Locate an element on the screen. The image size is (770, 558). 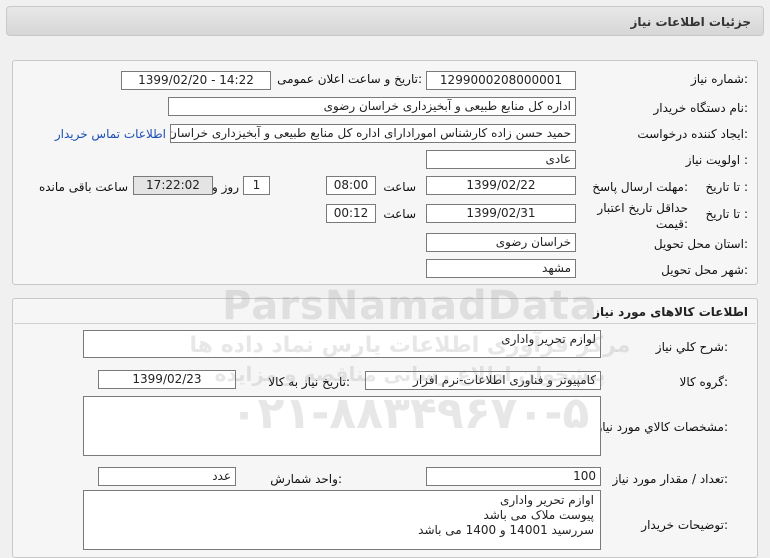
unit-label: واحد شمارش: is located at coordinates (306, 479).